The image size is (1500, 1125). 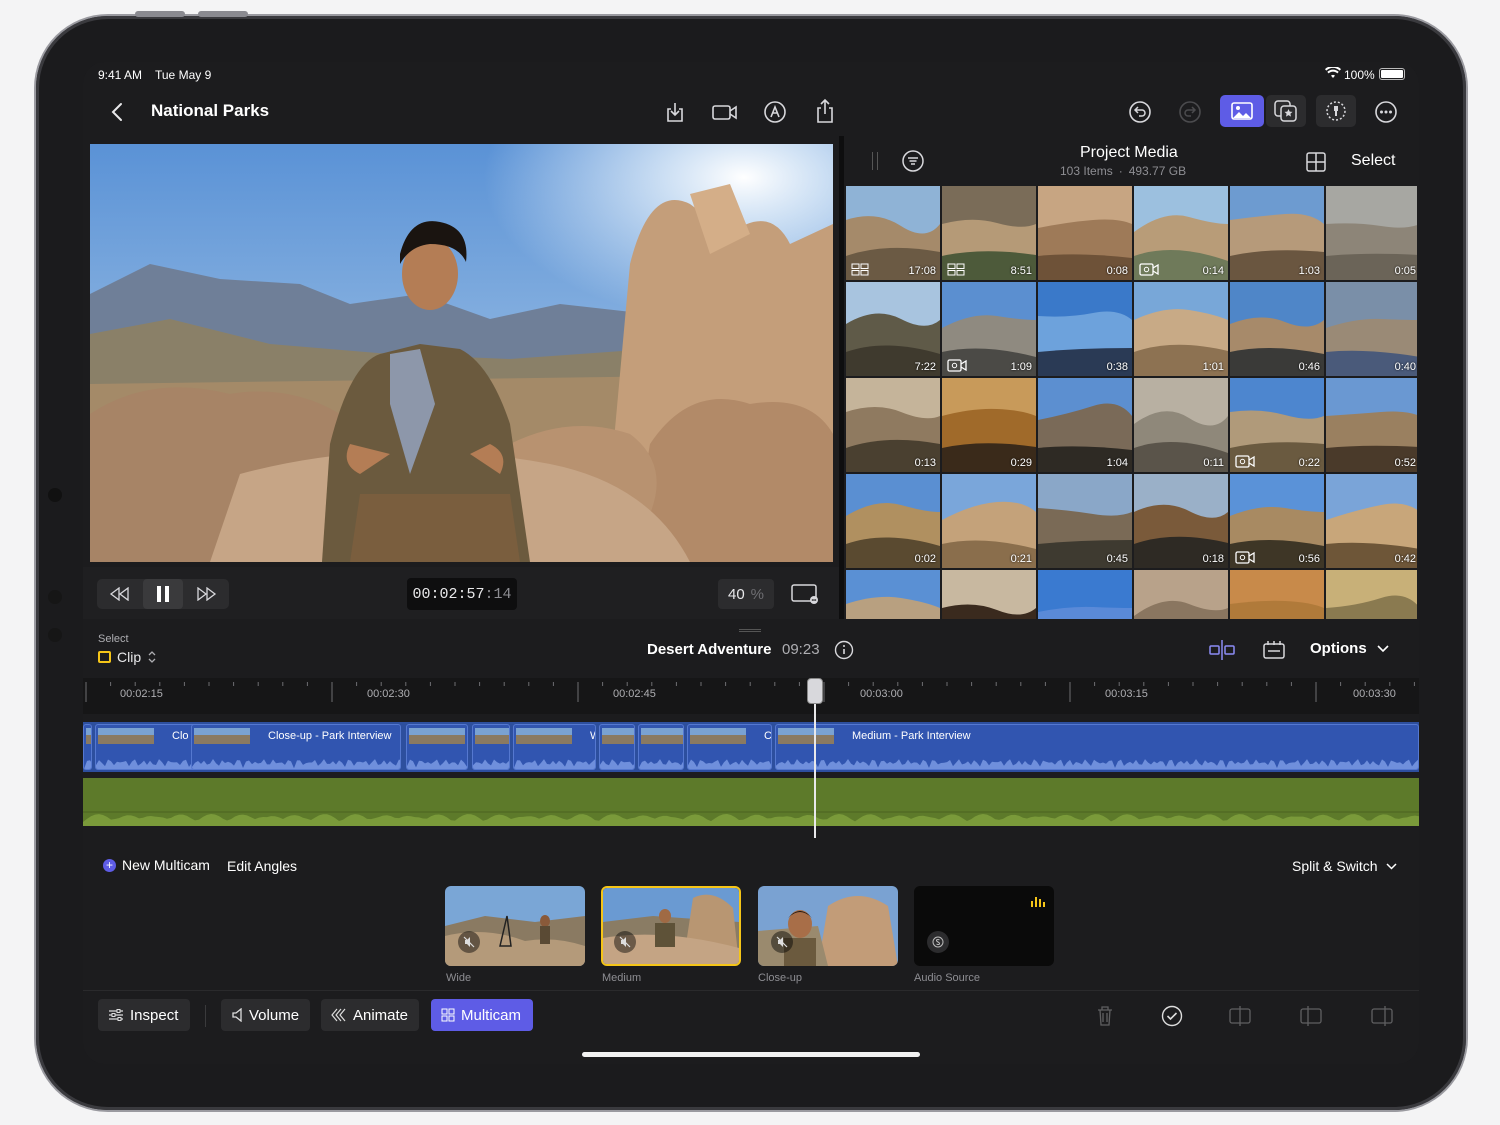 What do you see at coordinates (875, 161) in the screenshot?
I see `sidebar-handle-icon` at bounding box center [875, 161].